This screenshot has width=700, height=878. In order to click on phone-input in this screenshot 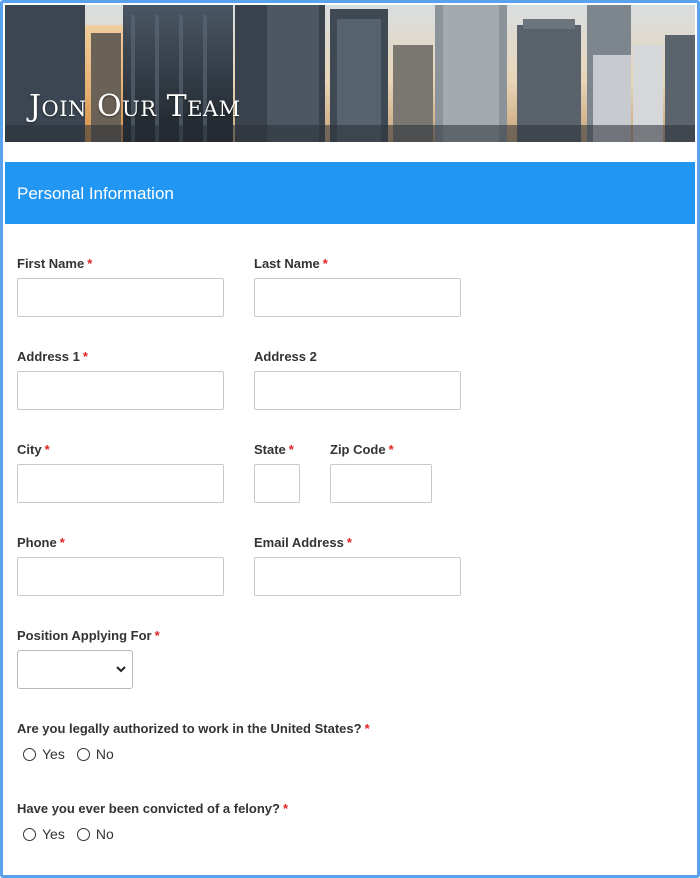, I will do `click(120, 576)`.